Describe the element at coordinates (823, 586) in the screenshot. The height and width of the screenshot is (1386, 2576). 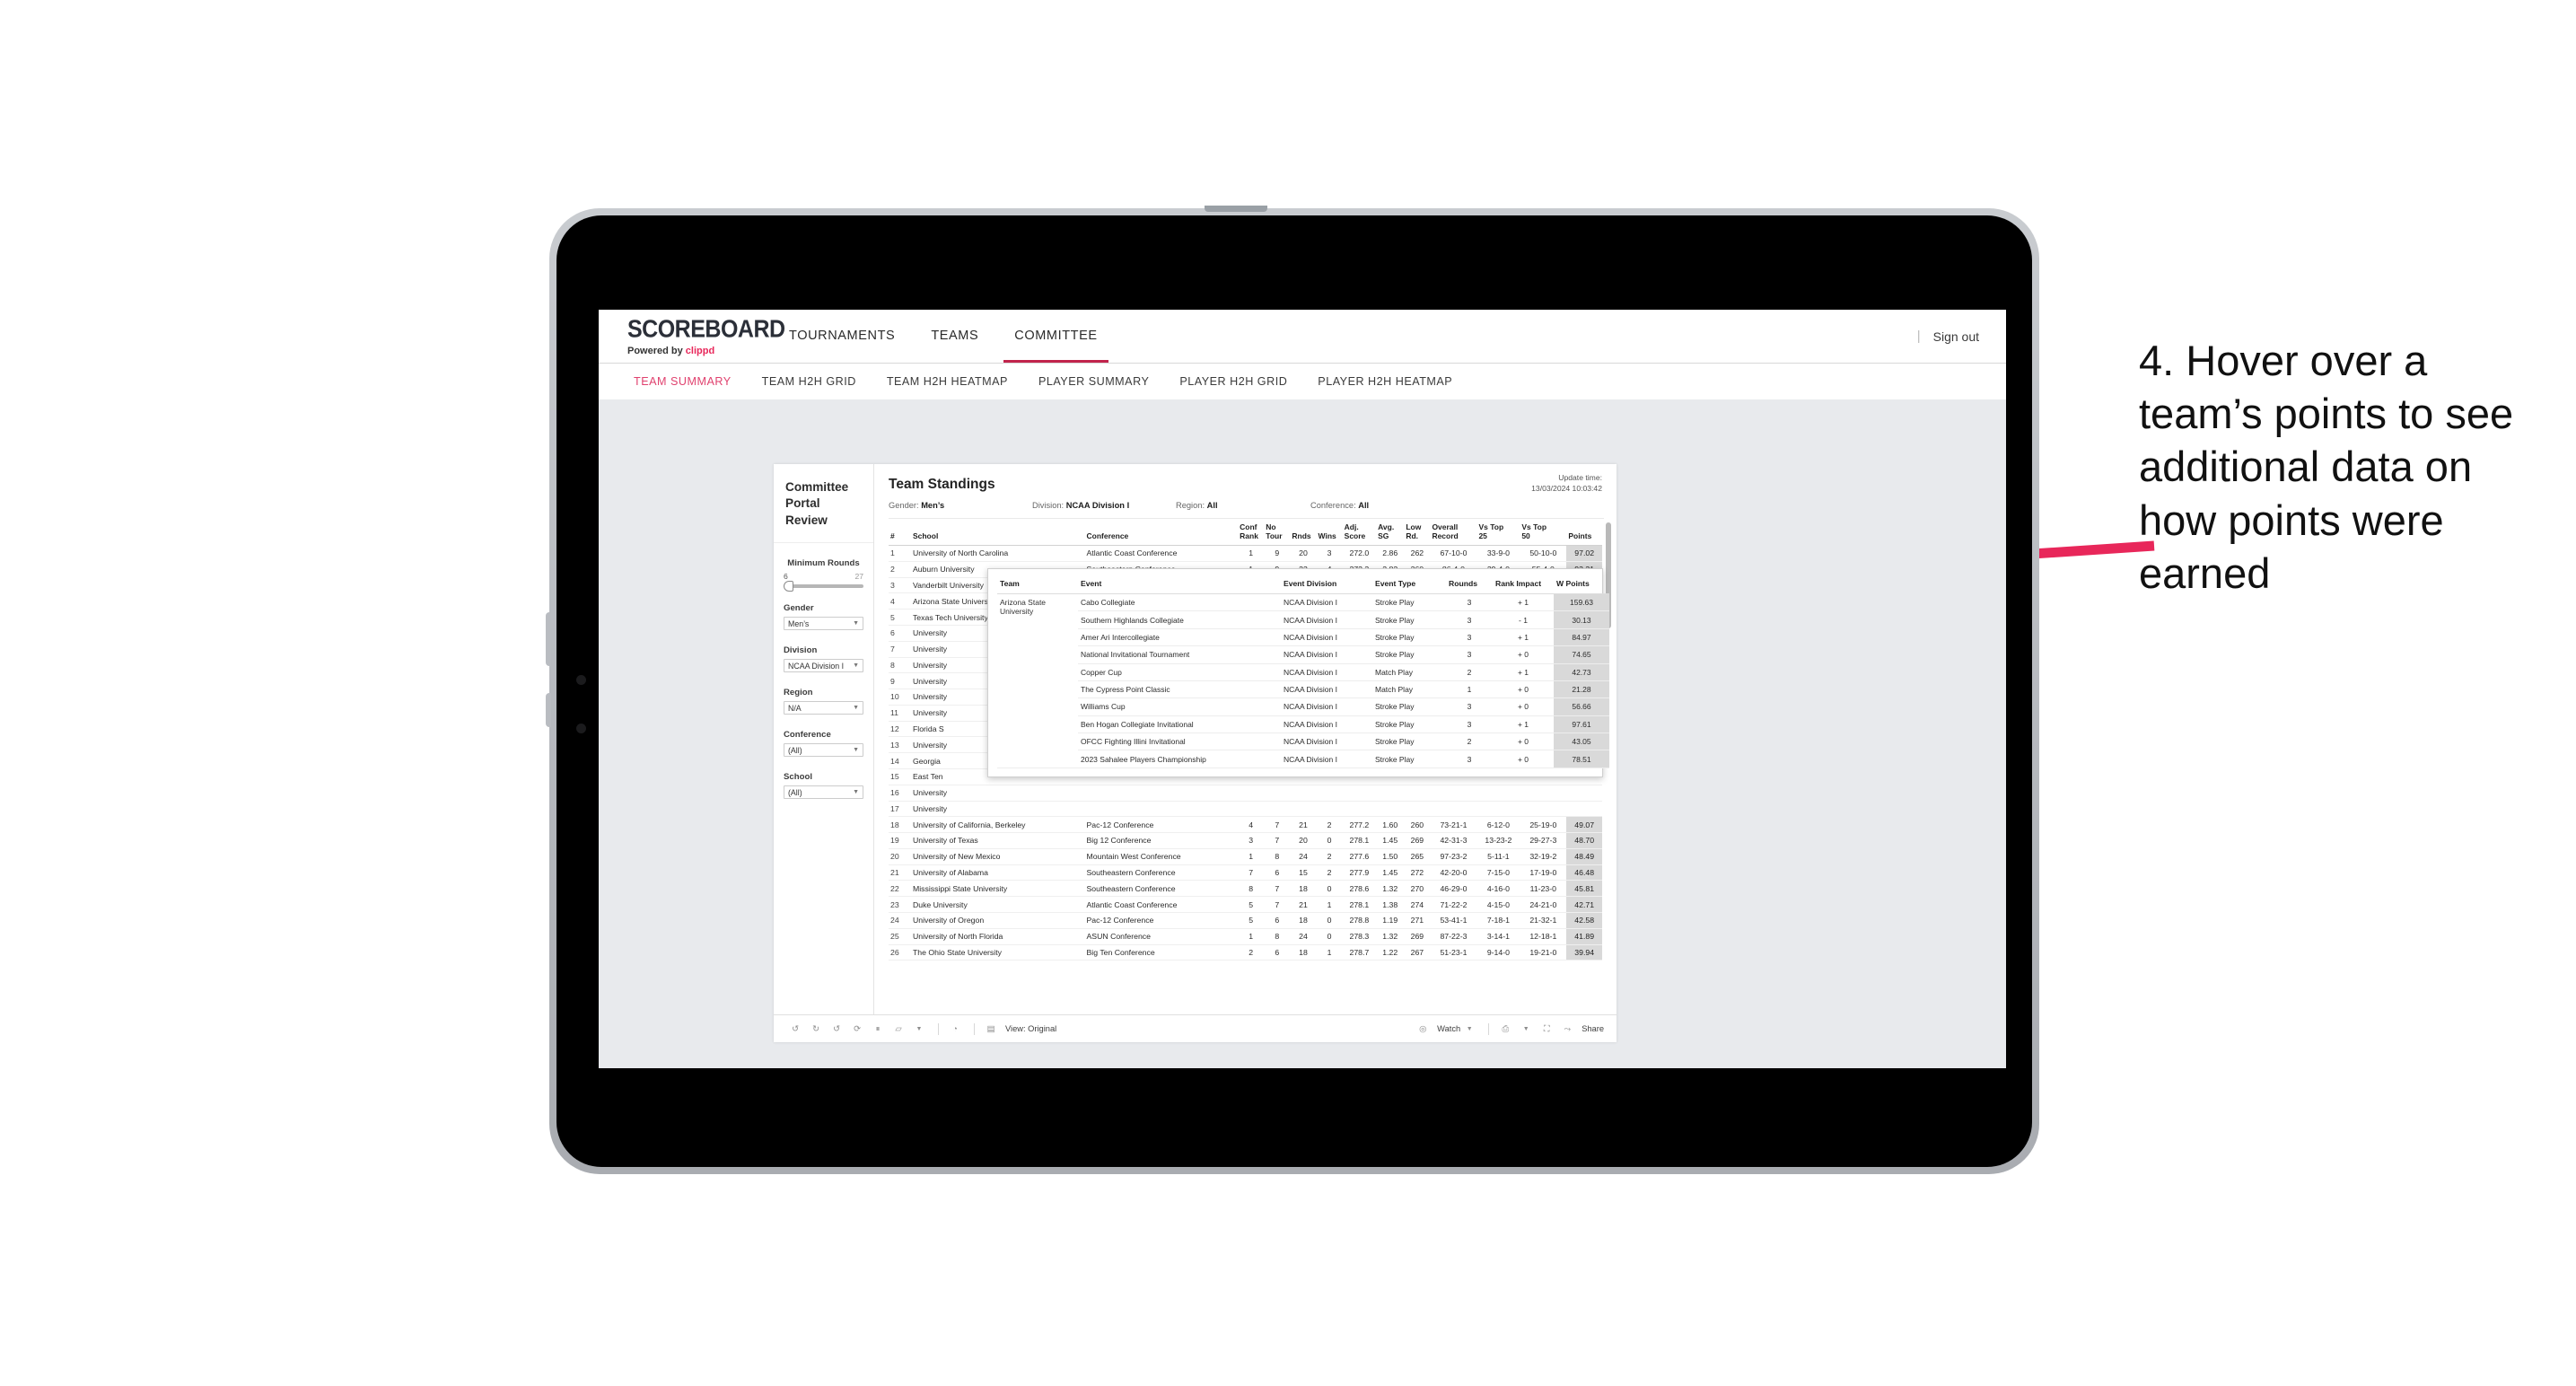
I see `minimum-rounds-slider` at that location.